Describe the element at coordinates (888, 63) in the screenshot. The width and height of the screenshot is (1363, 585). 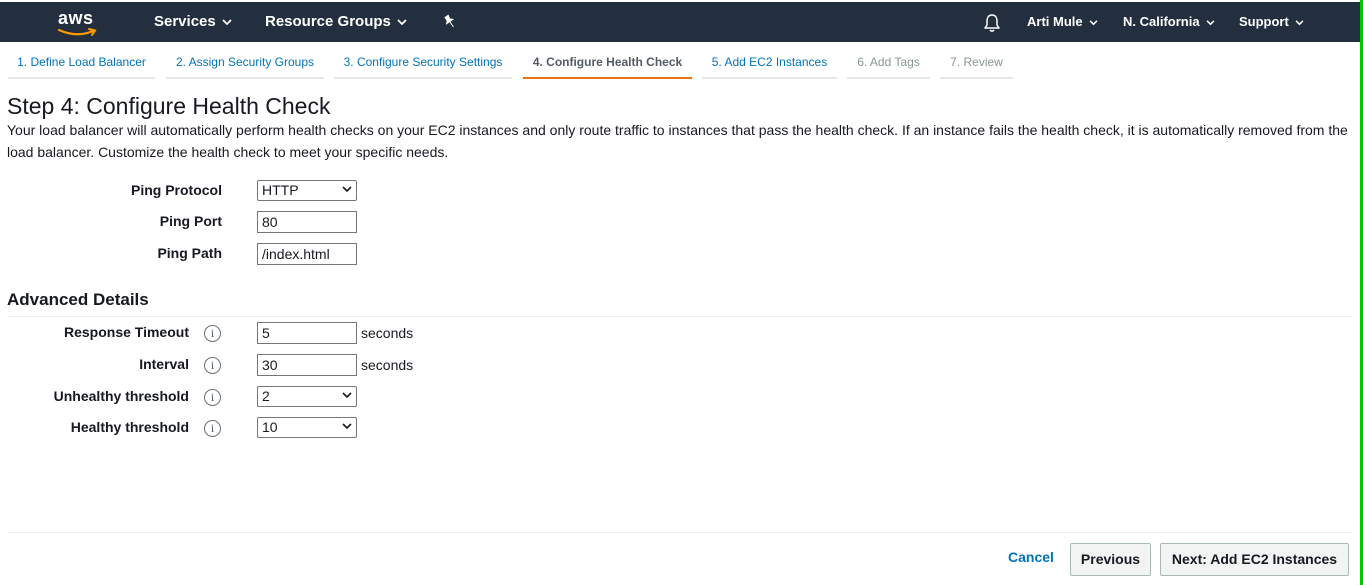
I see `tab-add-tags: 6. Add Tags` at that location.